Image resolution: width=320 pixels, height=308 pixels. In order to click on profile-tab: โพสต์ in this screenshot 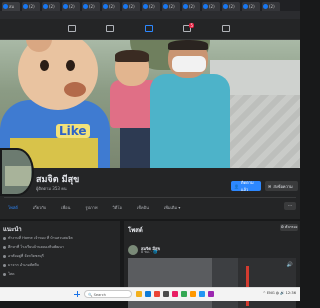, I will do `click(13, 207)`.